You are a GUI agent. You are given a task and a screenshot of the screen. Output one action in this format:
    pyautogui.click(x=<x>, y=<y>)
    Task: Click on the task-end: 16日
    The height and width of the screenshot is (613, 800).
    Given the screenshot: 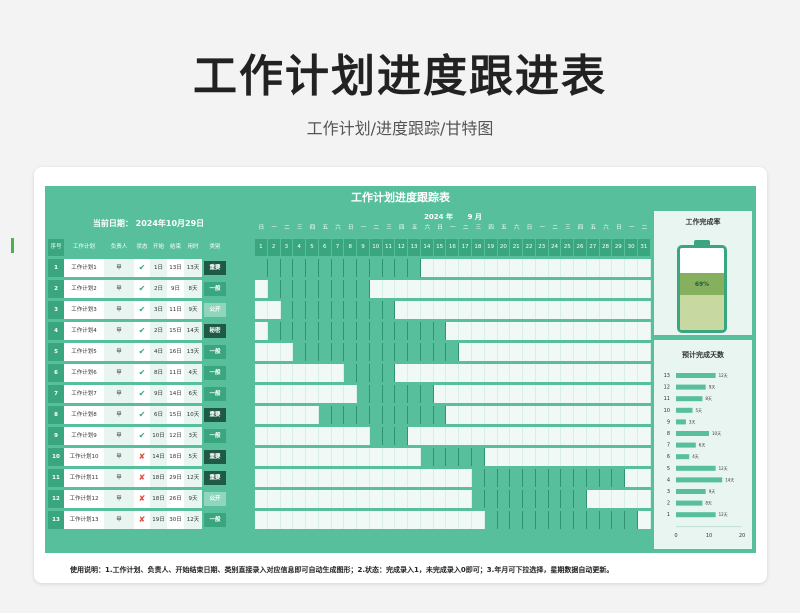 What is the action you would take?
    pyautogui.click(x=175, y=352)
    